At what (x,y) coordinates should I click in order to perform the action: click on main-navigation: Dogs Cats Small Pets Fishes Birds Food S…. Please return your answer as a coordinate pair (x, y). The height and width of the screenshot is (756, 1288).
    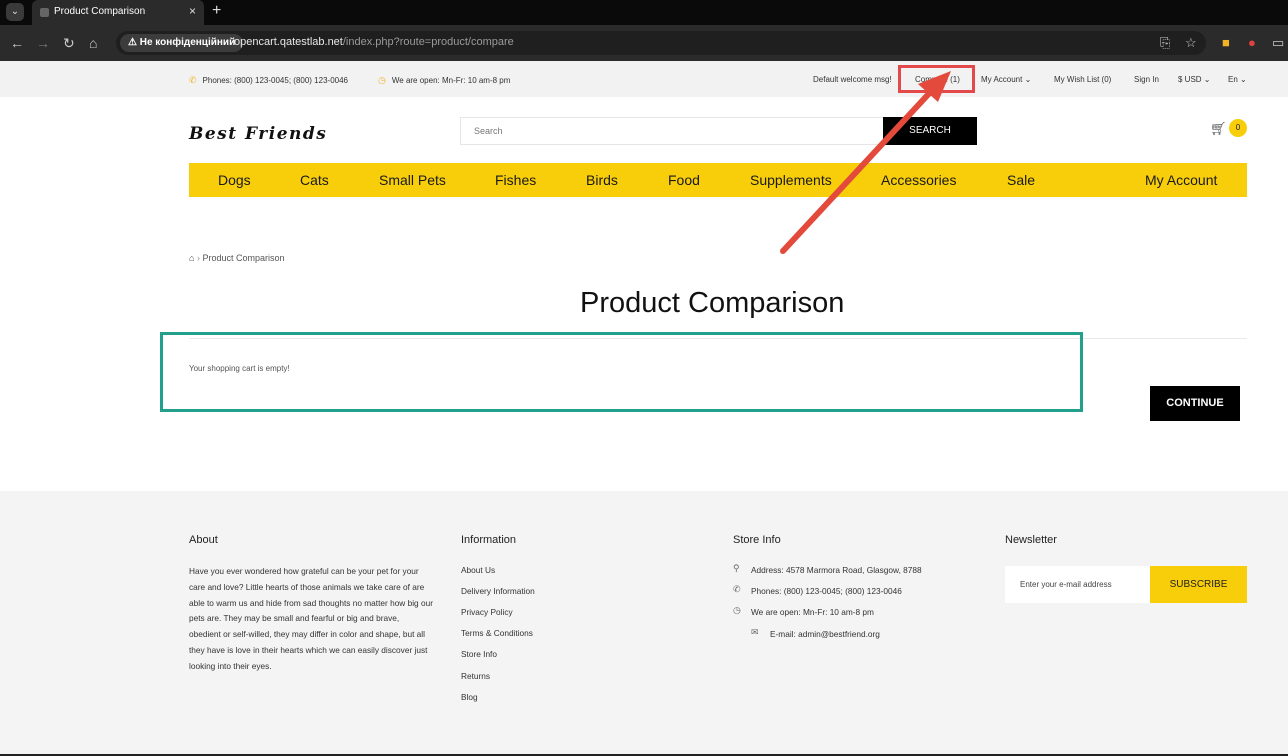
    Looking at the image, I should click on (718, 180).